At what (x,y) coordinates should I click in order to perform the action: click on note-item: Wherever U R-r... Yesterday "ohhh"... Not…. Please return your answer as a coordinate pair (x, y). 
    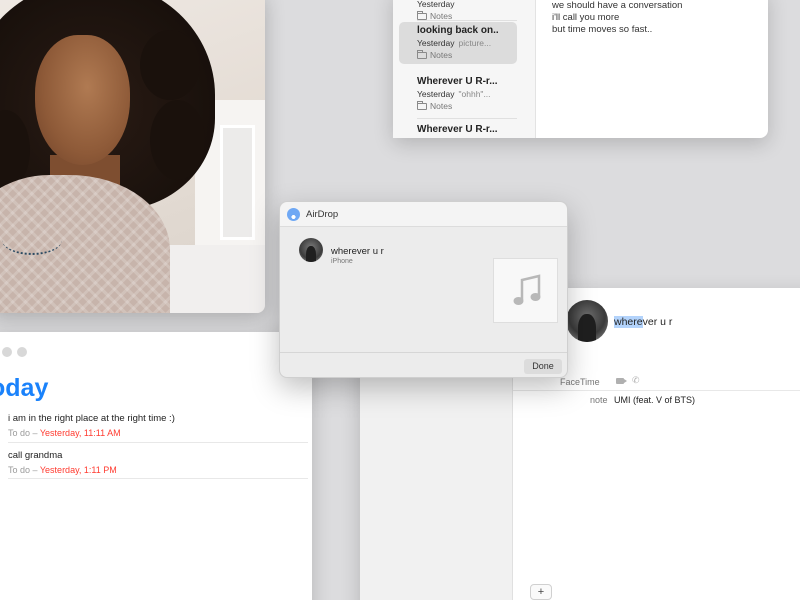
    Looking at the image, I should click on (458, 94).